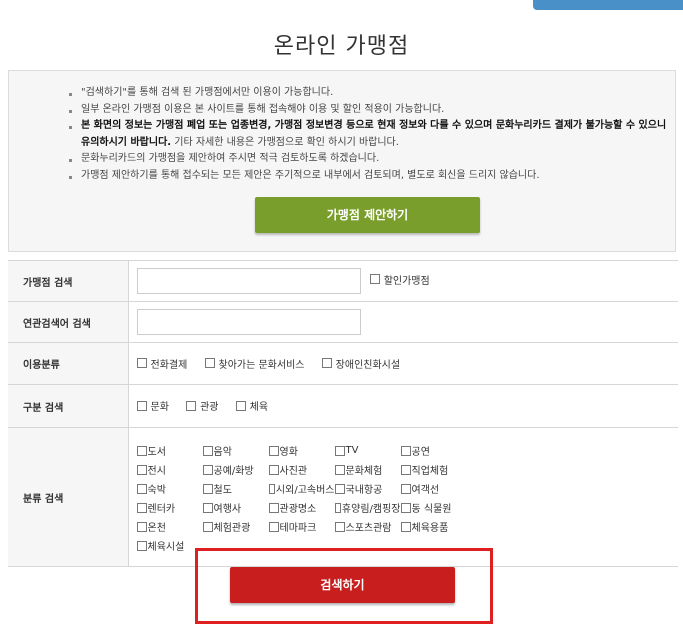 This screenshot has width=683, height=626. I want to click on category-option: 공연, so click(433, 451).